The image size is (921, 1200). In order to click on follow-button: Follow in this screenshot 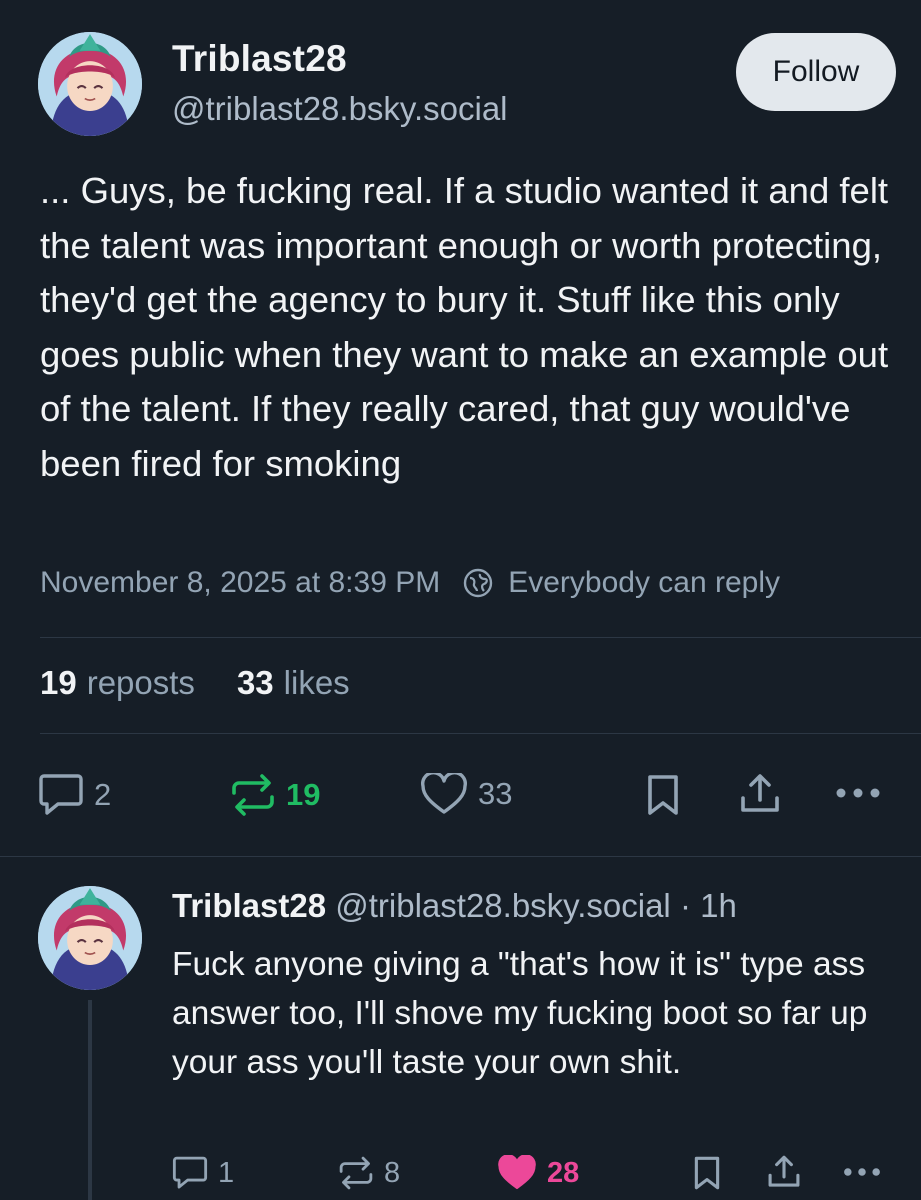, I will do `click(816, 72)`.